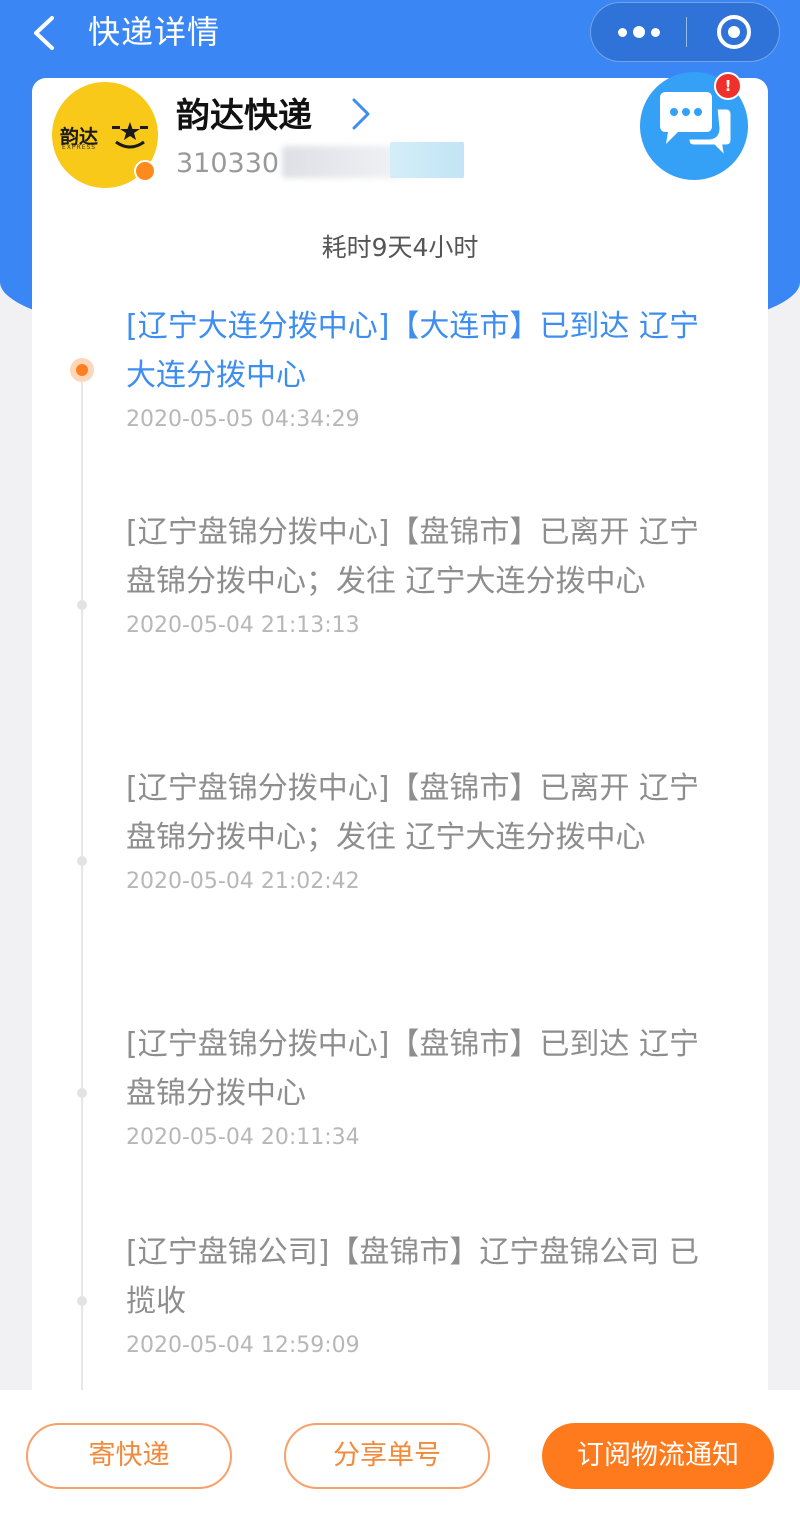 This screenshot has width=800, height=1515. I want to click on event-description: [辽宁盘锦公司]【盘锦市】辽宁盘锦公司 已揽收, so click(412, 1277).